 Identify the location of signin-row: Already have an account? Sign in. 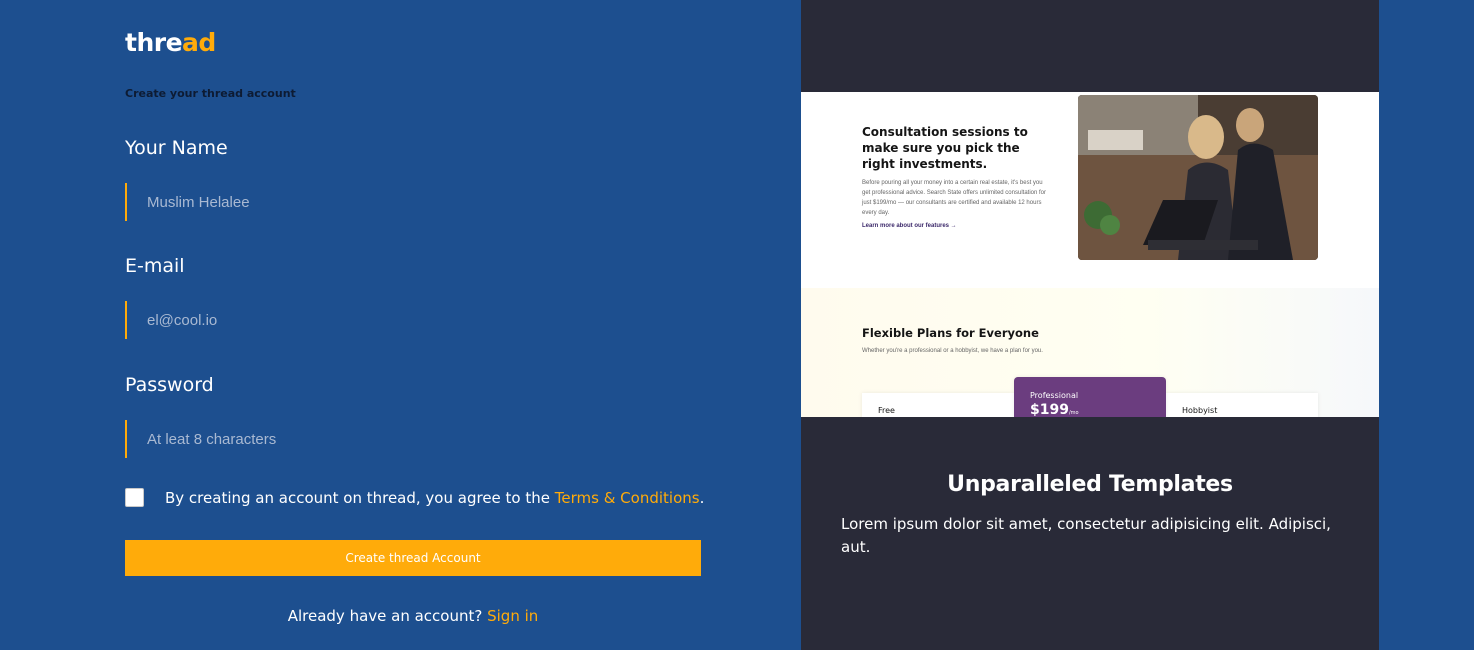
(413, 616).